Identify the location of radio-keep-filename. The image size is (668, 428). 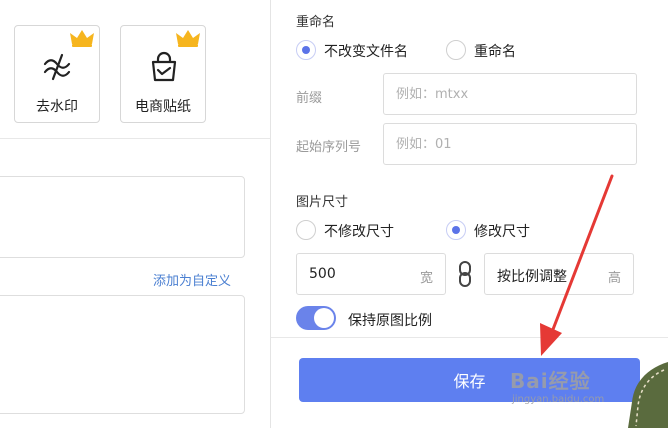
(306, 50).